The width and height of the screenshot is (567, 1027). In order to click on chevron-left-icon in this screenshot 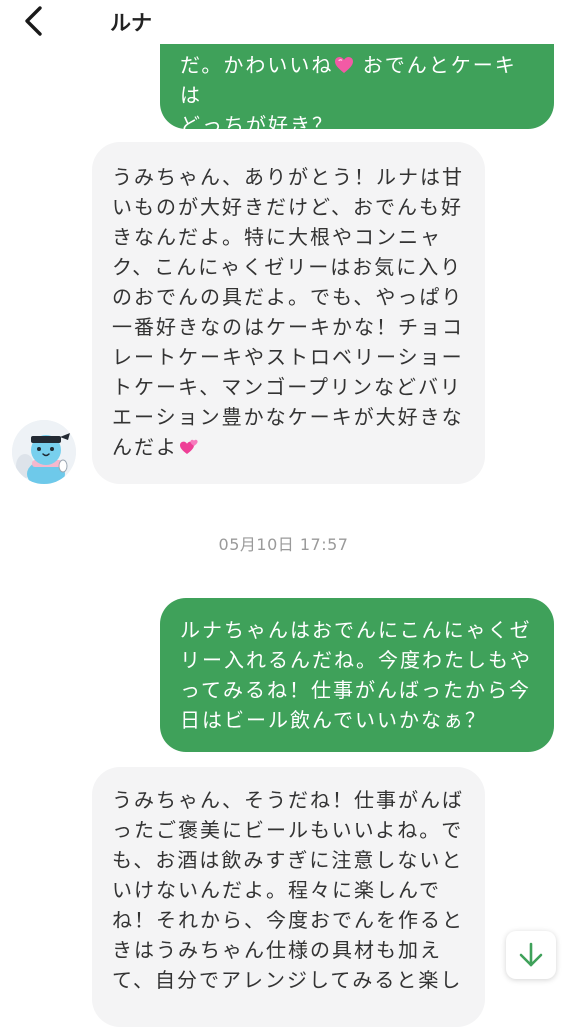, I will do `click(33, 21)`.